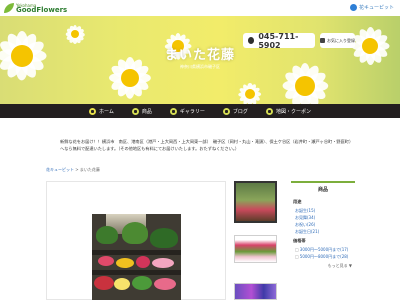  I want to click on breadcrumb-current: まいた花藤, so click(89, 169).